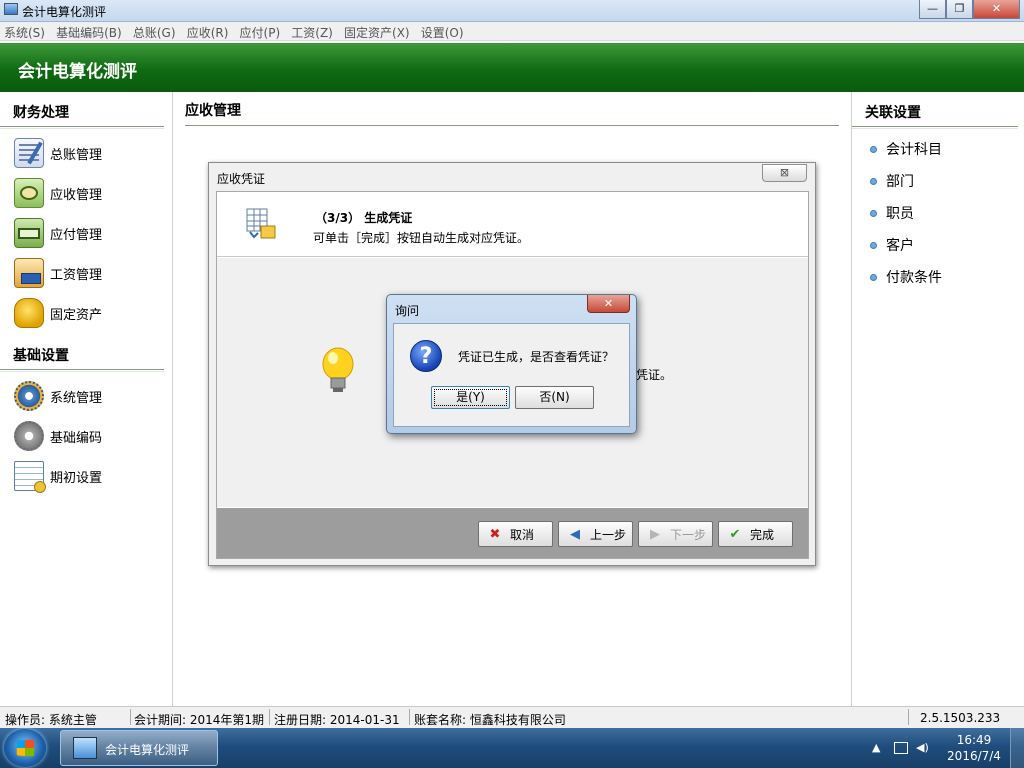  I want to click on minimize-button: —, so click(932, 9).